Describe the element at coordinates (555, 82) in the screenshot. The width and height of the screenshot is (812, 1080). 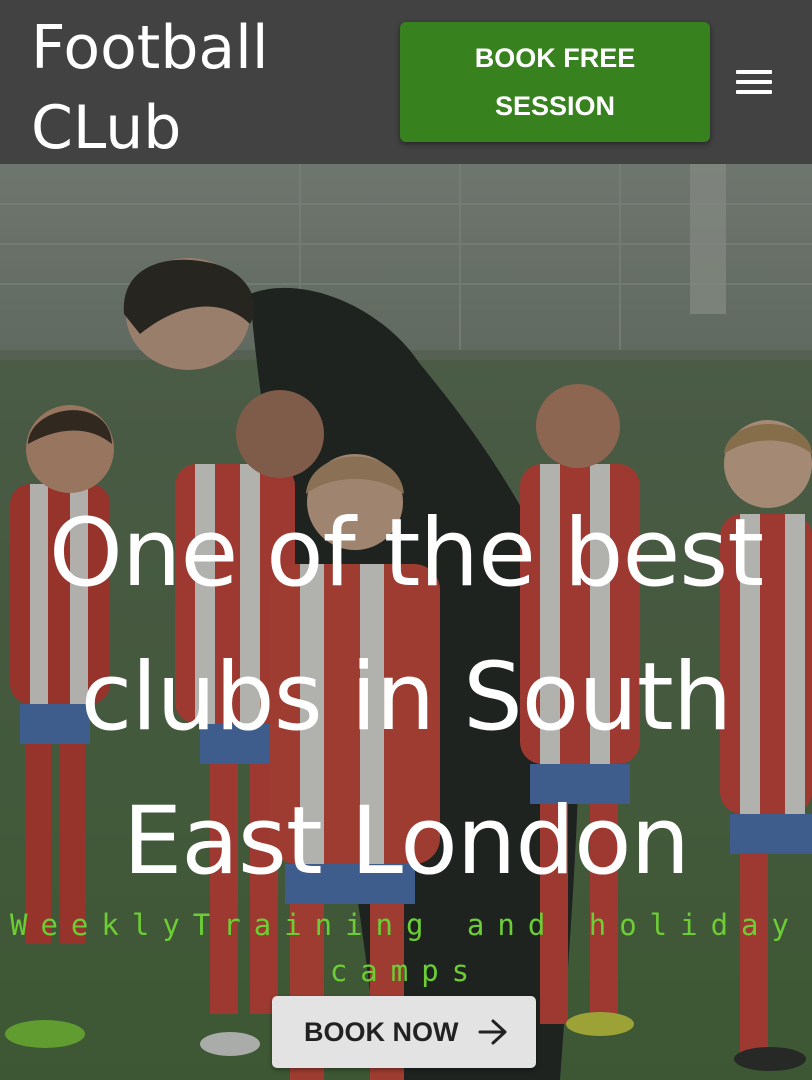
I see `book-free-session-button: BOOK FREE SESSION` at that location.